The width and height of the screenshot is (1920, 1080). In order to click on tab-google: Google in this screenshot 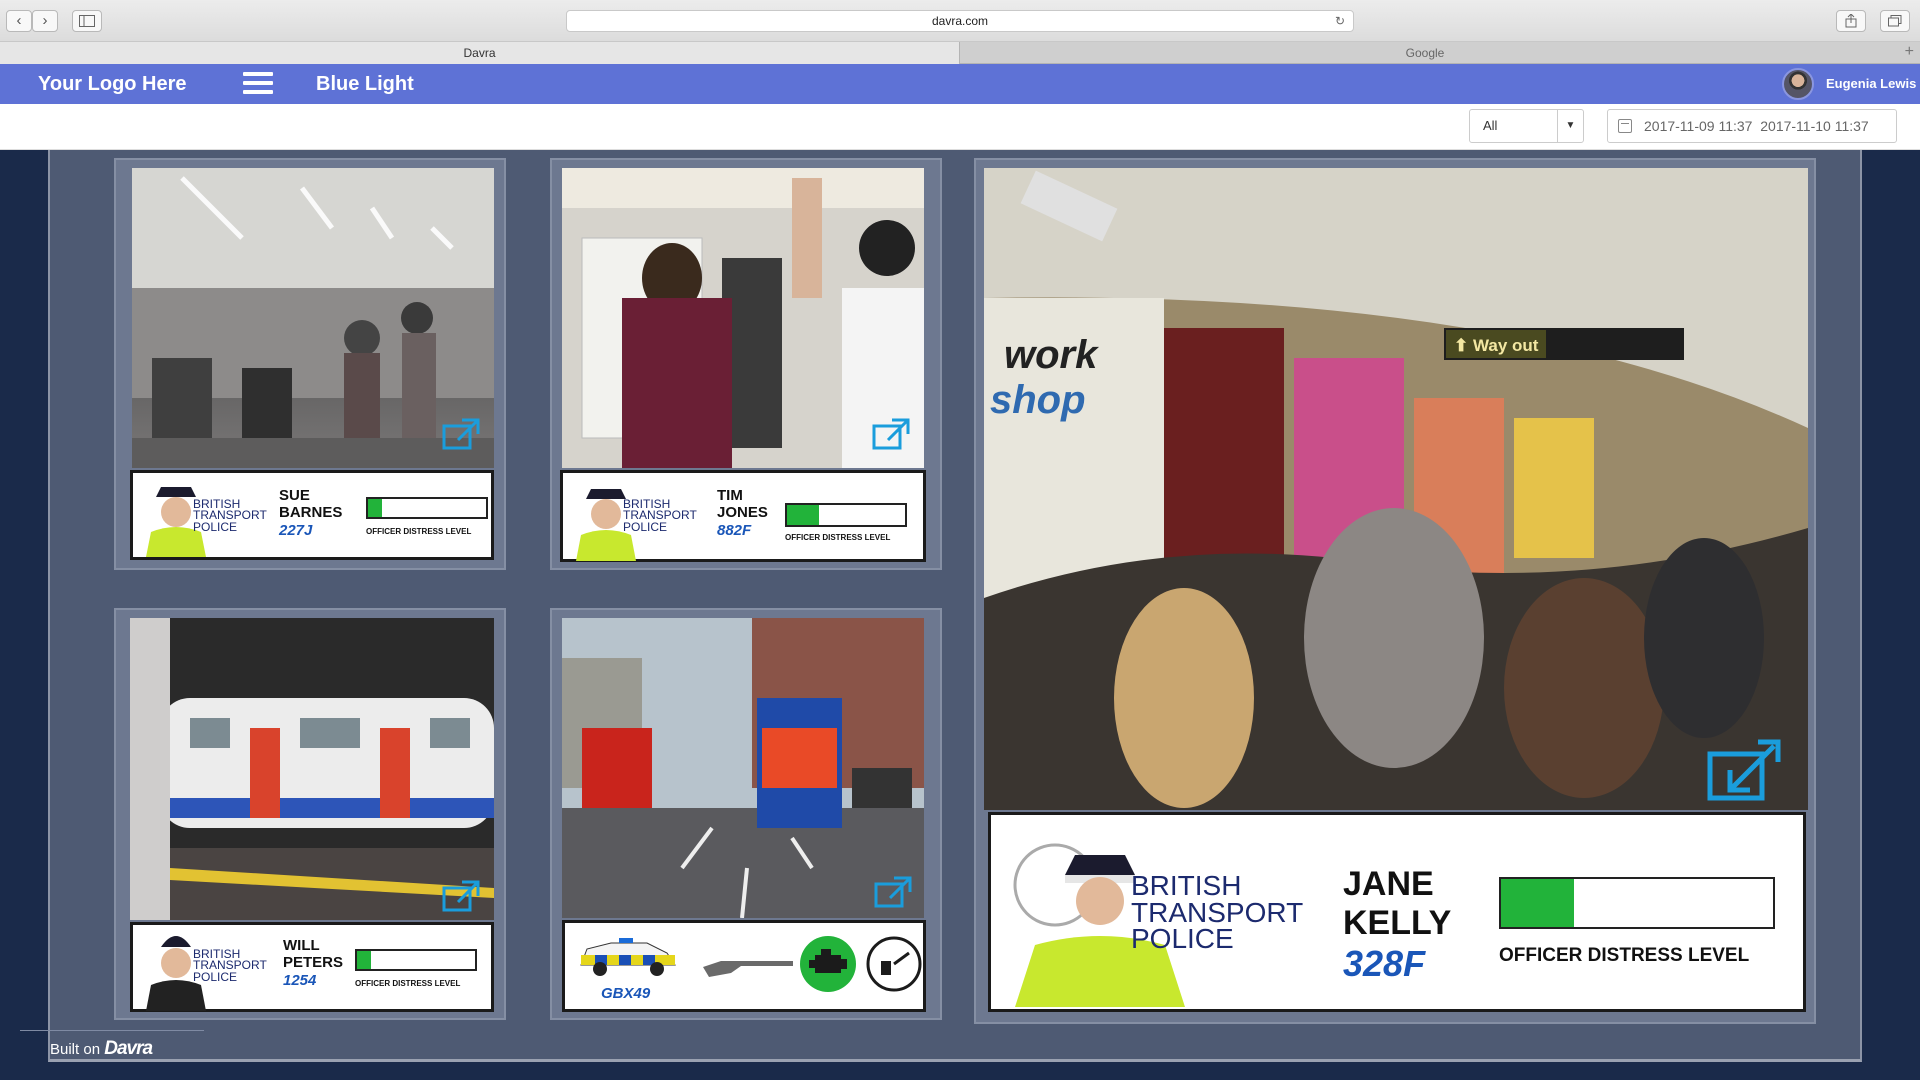, I will do `click(1425, 53)`.